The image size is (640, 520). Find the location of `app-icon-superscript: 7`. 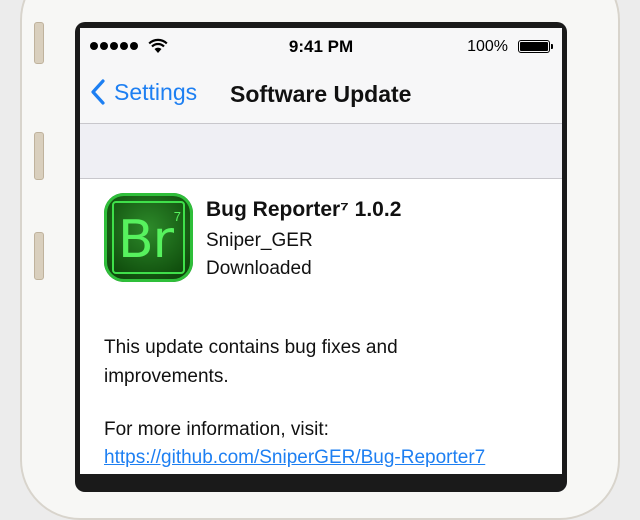

app-icon-superscript: 7 is located at coordinates (177, 216).